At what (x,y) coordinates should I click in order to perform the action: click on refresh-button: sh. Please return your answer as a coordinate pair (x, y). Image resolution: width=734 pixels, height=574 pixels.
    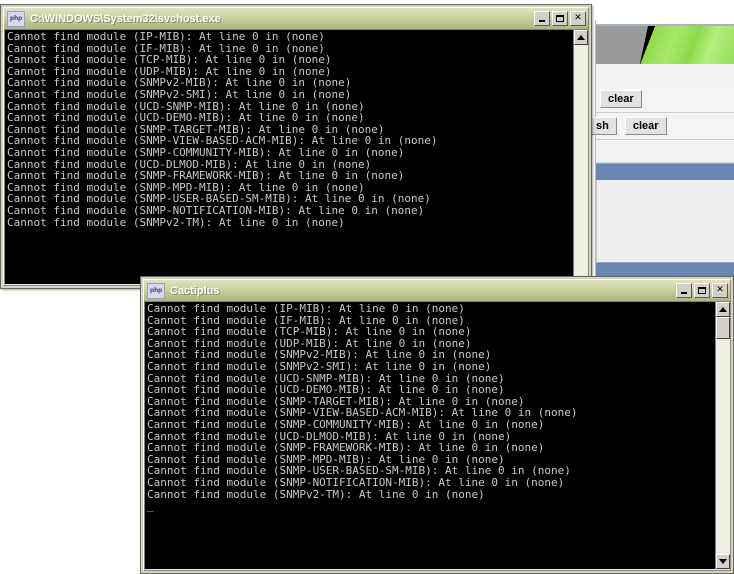
    Looking at the image, I should click on (602, 126).